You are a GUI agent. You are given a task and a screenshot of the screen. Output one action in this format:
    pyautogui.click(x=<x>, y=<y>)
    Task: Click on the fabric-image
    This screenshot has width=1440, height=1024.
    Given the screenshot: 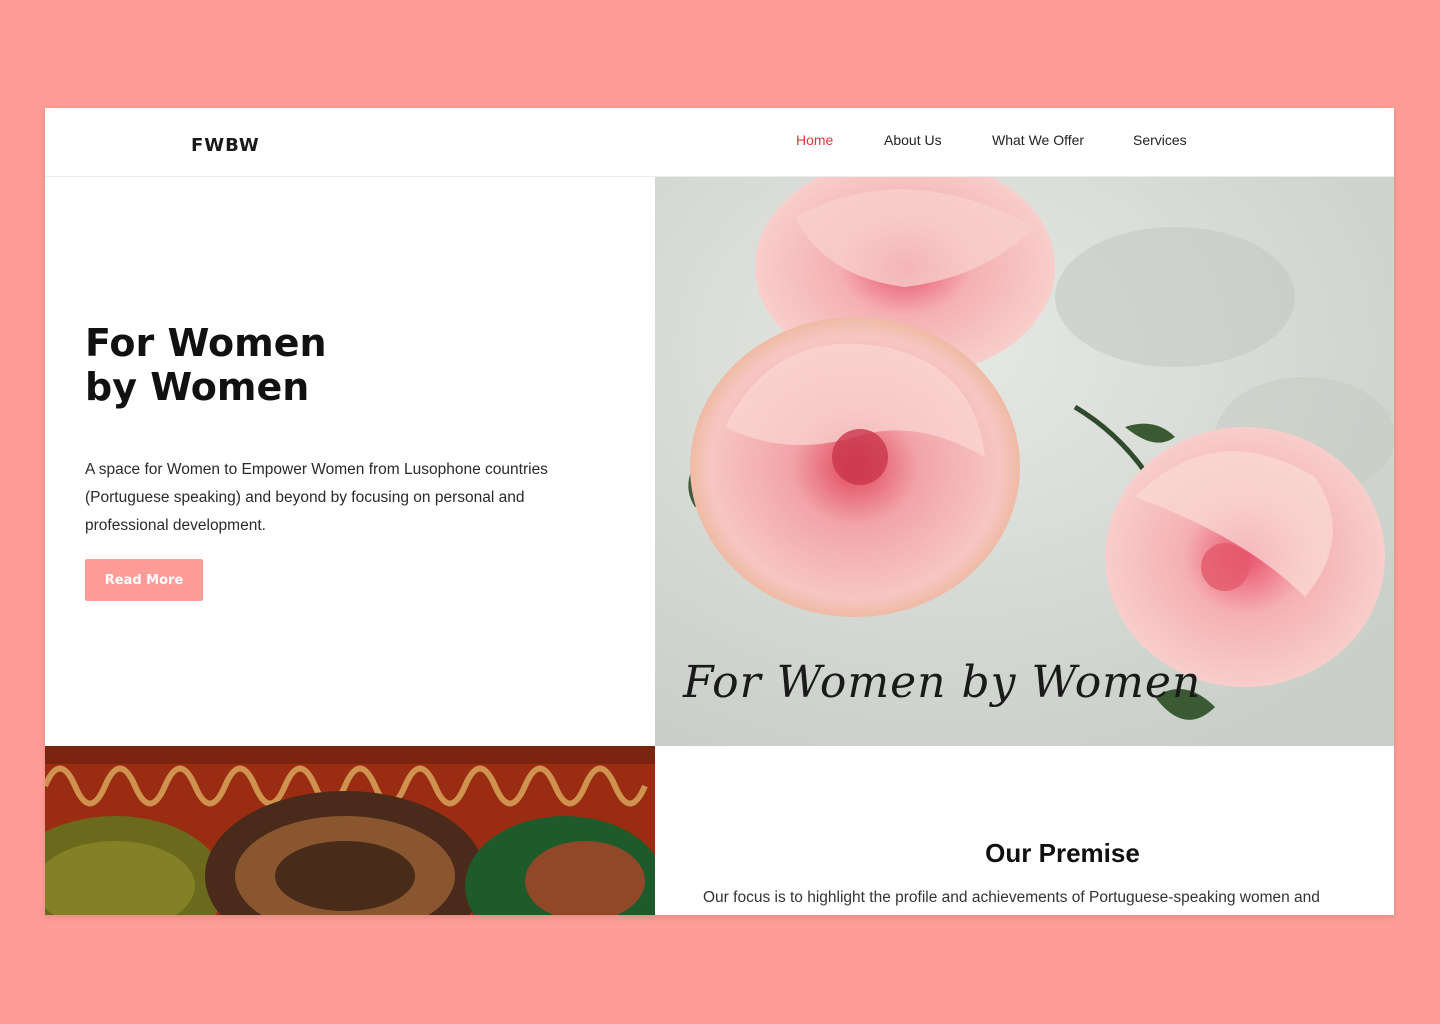 What is the action you would take?
    pyautogui.click(x=350, y=830)
    